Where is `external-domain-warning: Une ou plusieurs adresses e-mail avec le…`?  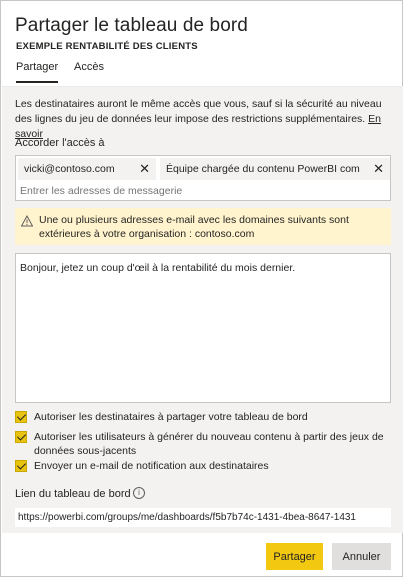
external-domain-warning: Une ou plusieurs adresses e-mail avec le… is located at coordinates (203, 226).